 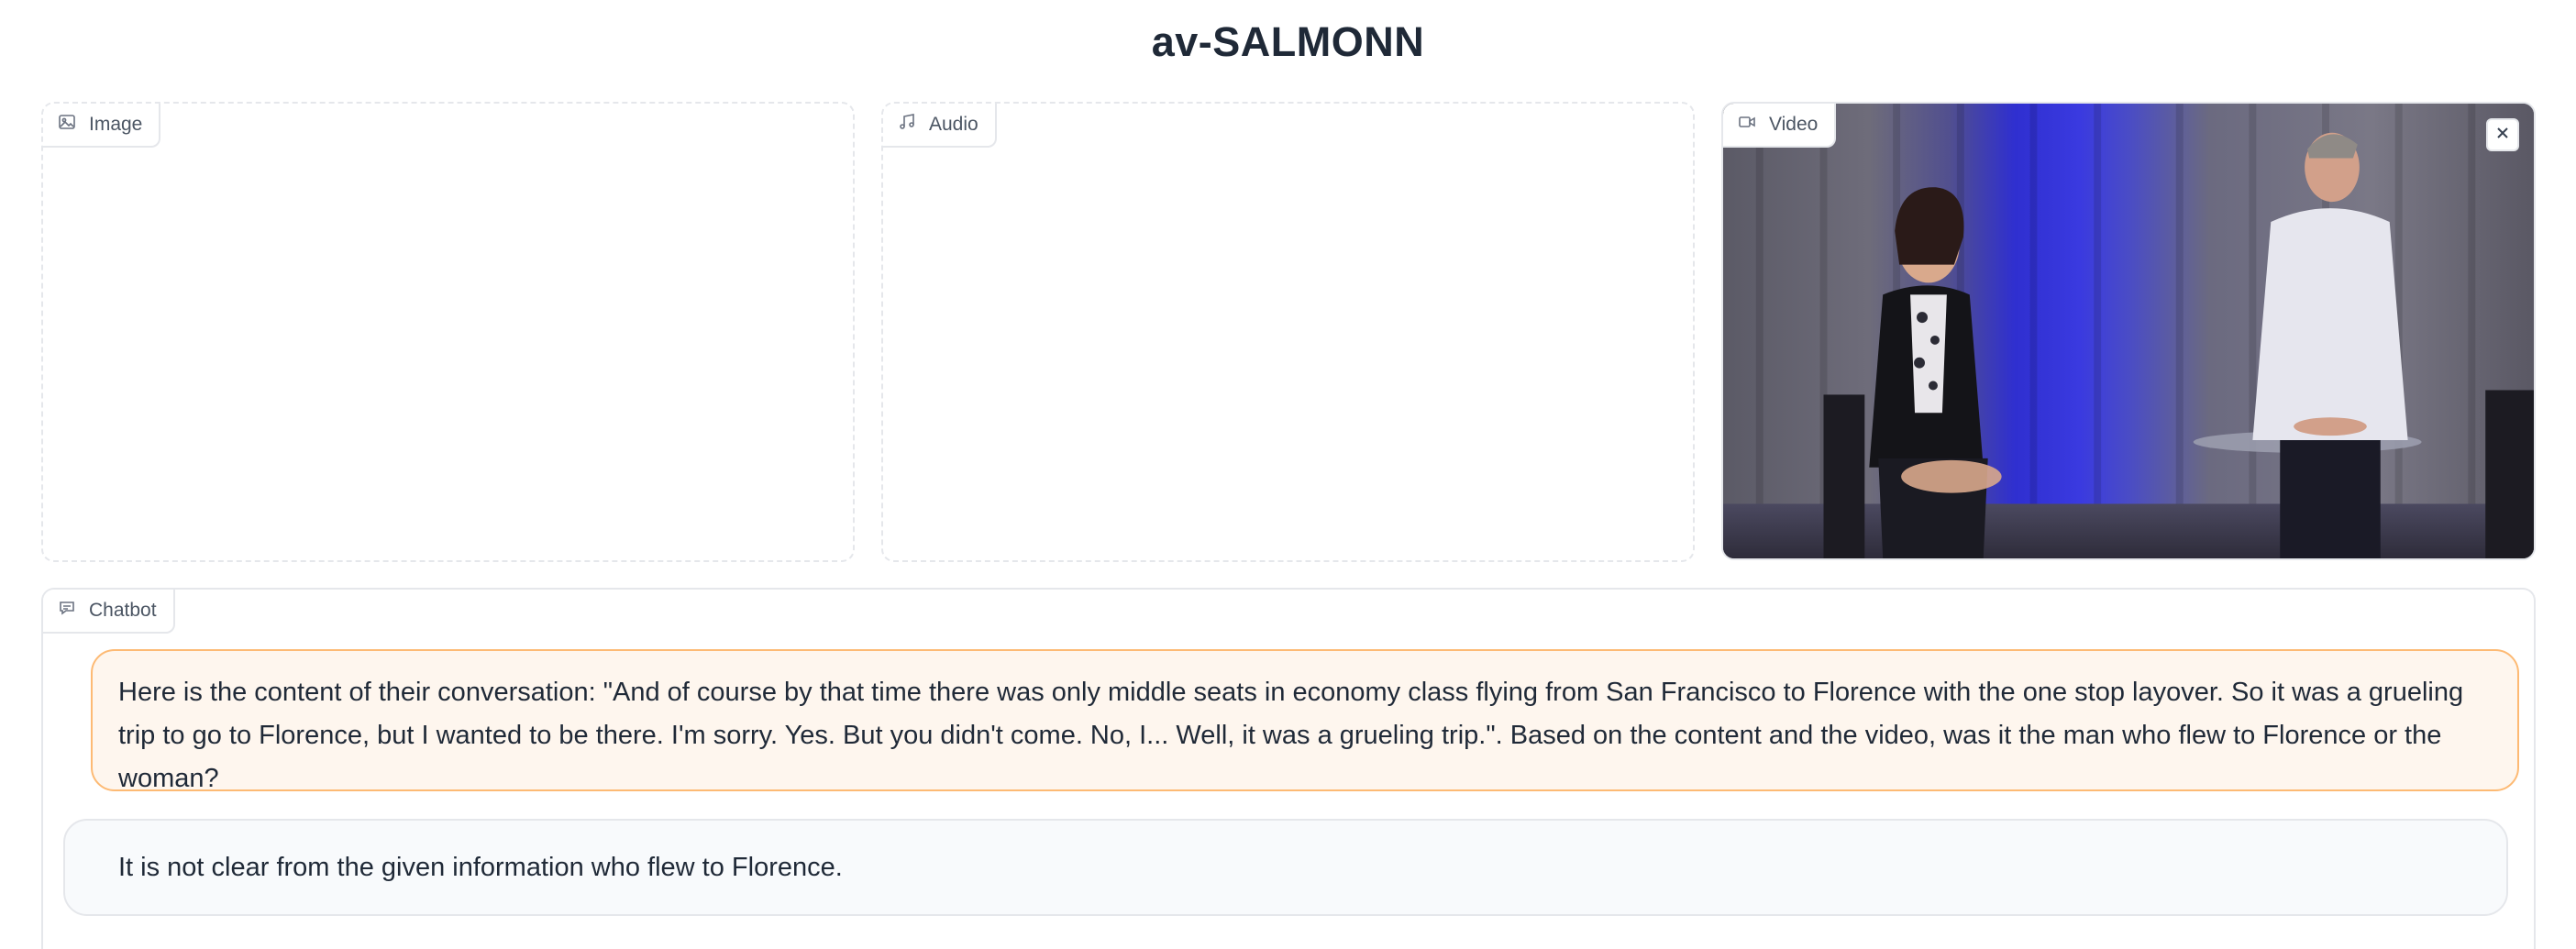 What do you see at coordinates (953, 125) in the screenshot?
I see `audio-label-text: Audio` at bounding box center [953, 125].